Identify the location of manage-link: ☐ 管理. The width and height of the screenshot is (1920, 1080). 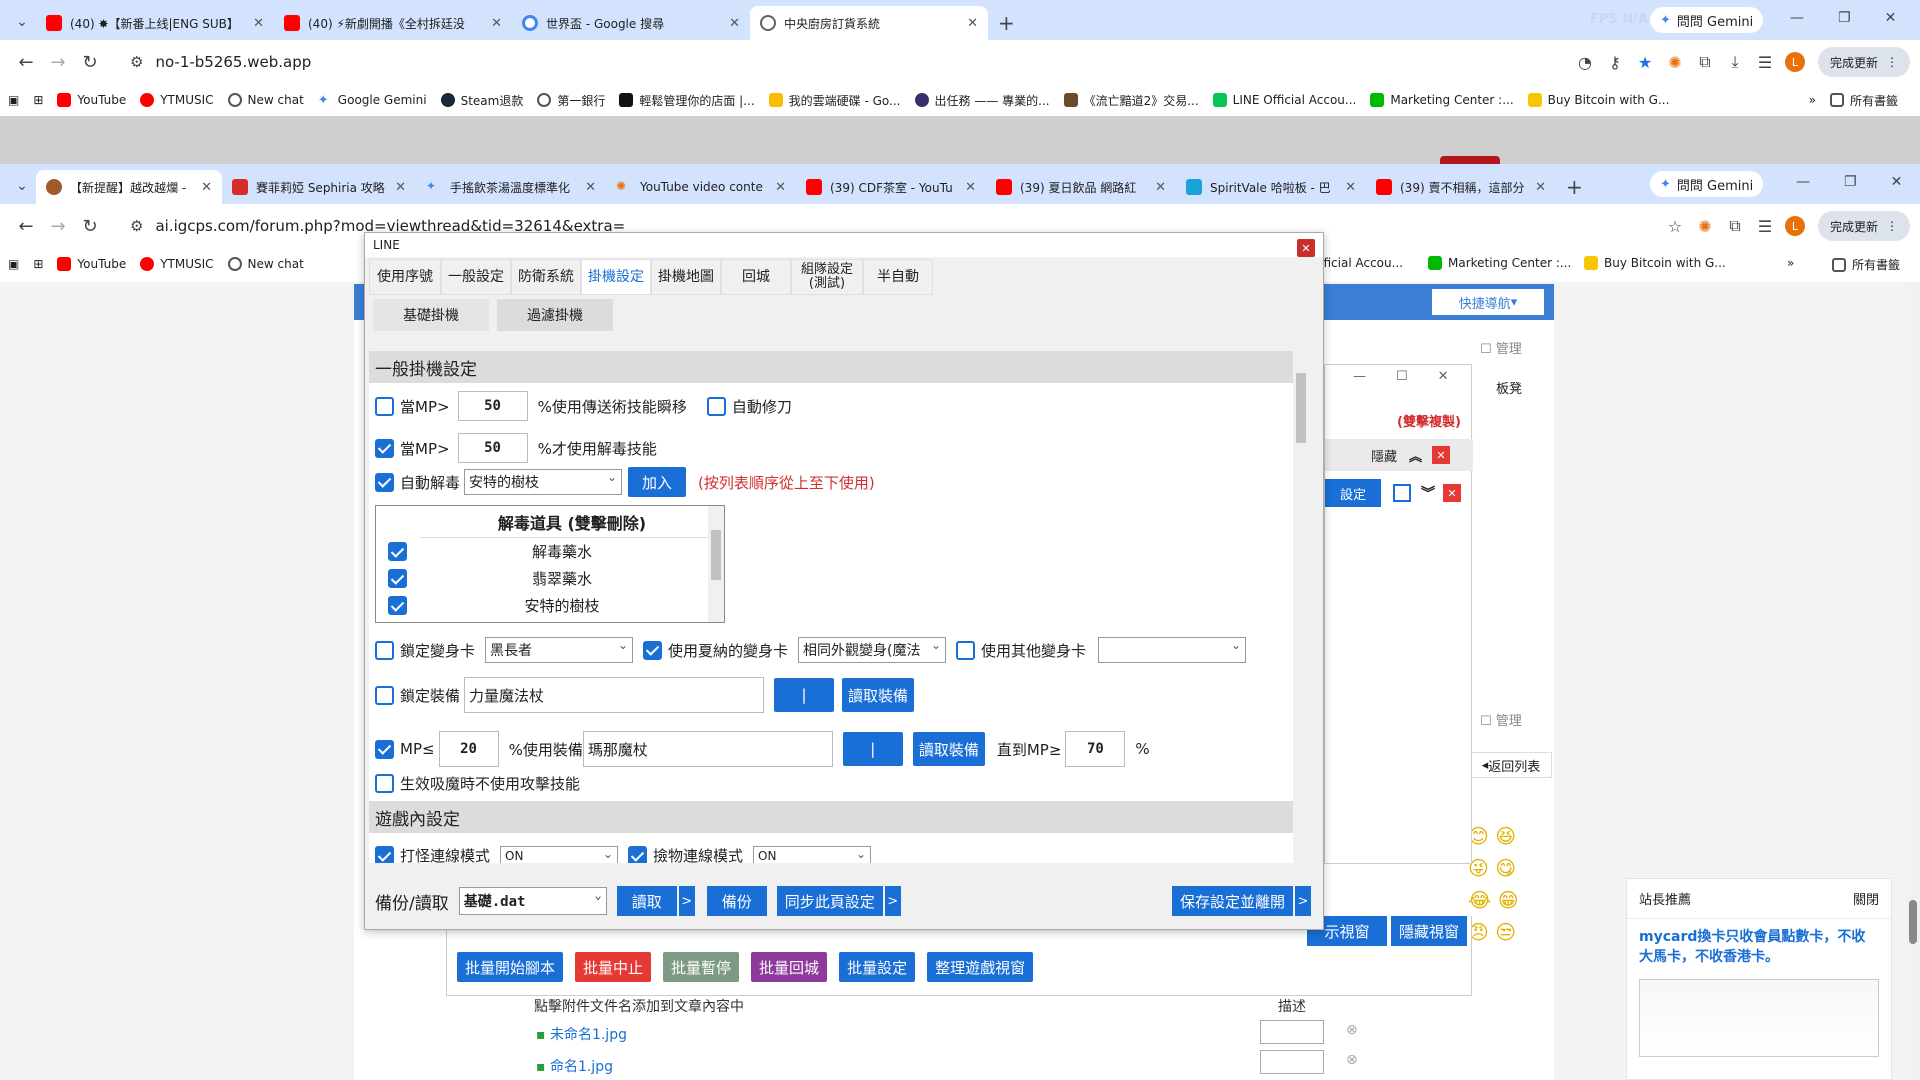
(1501, 347).